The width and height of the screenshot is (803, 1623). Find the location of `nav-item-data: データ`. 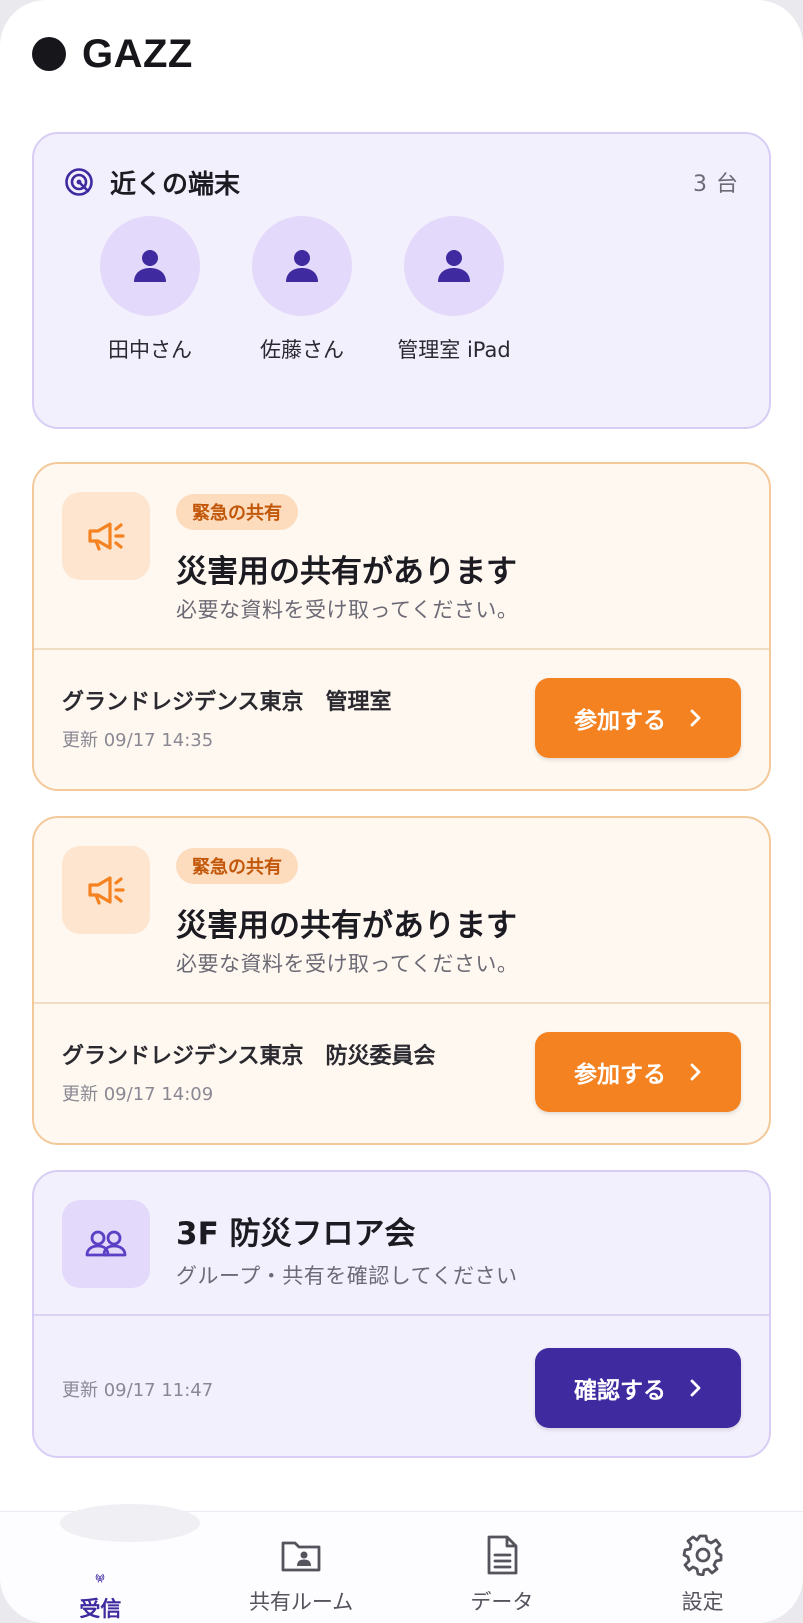

nav-item-data: データ is located at coordinates (502, 1567).